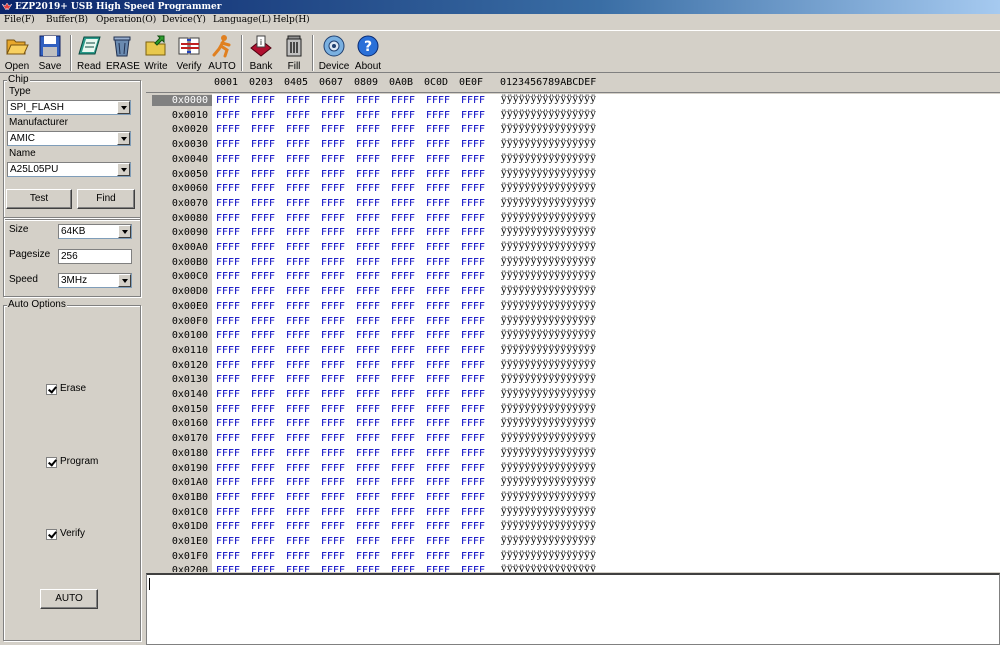  Describe the element at coordinates (126, 20) in the screenshot. I see `menu-operation: Operation(O)` at that location.